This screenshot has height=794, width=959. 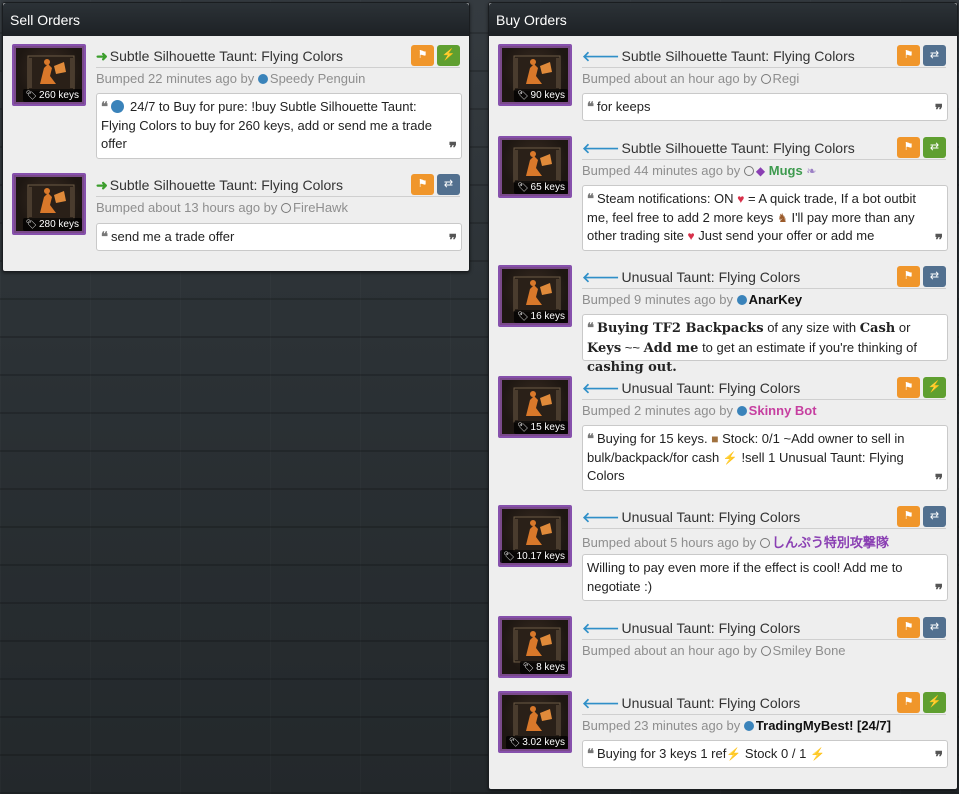 What do you see at coordinates (809, 650) in the screenshot?
I see `user-link: Smiley Bone` at bounding box center [809, 650].